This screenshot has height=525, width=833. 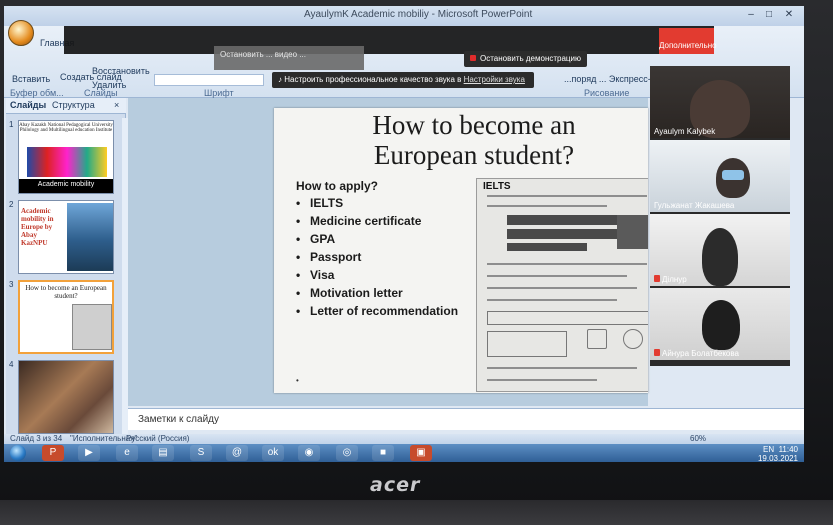 What do you see at coordinates (720, 257) in the screenshot?
I see `participant-video` at bounding box center [720, 257].